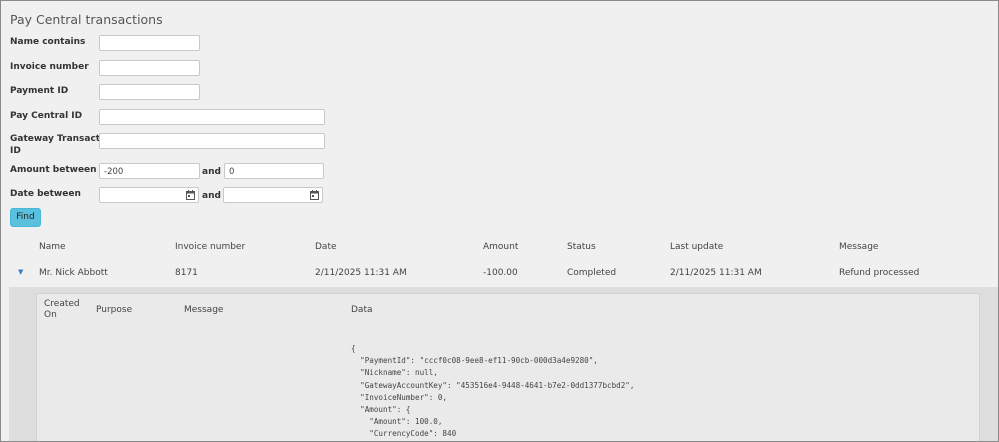  Describe the element at coordinates (500, 273) in the screenshot. I see `row-amount: -100.00` at that location.